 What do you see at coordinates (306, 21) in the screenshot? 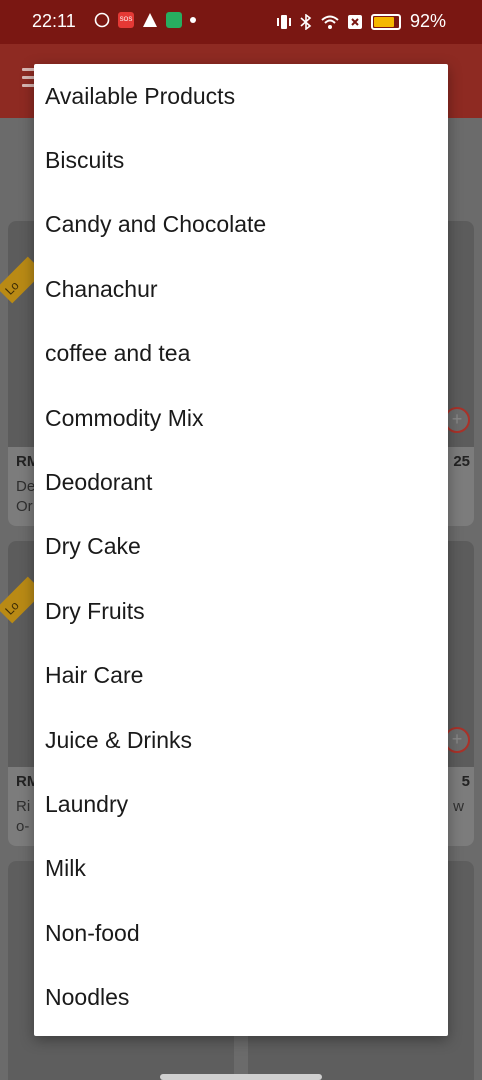
I see `bluetooth-icon` at bounding box center [306, 21].